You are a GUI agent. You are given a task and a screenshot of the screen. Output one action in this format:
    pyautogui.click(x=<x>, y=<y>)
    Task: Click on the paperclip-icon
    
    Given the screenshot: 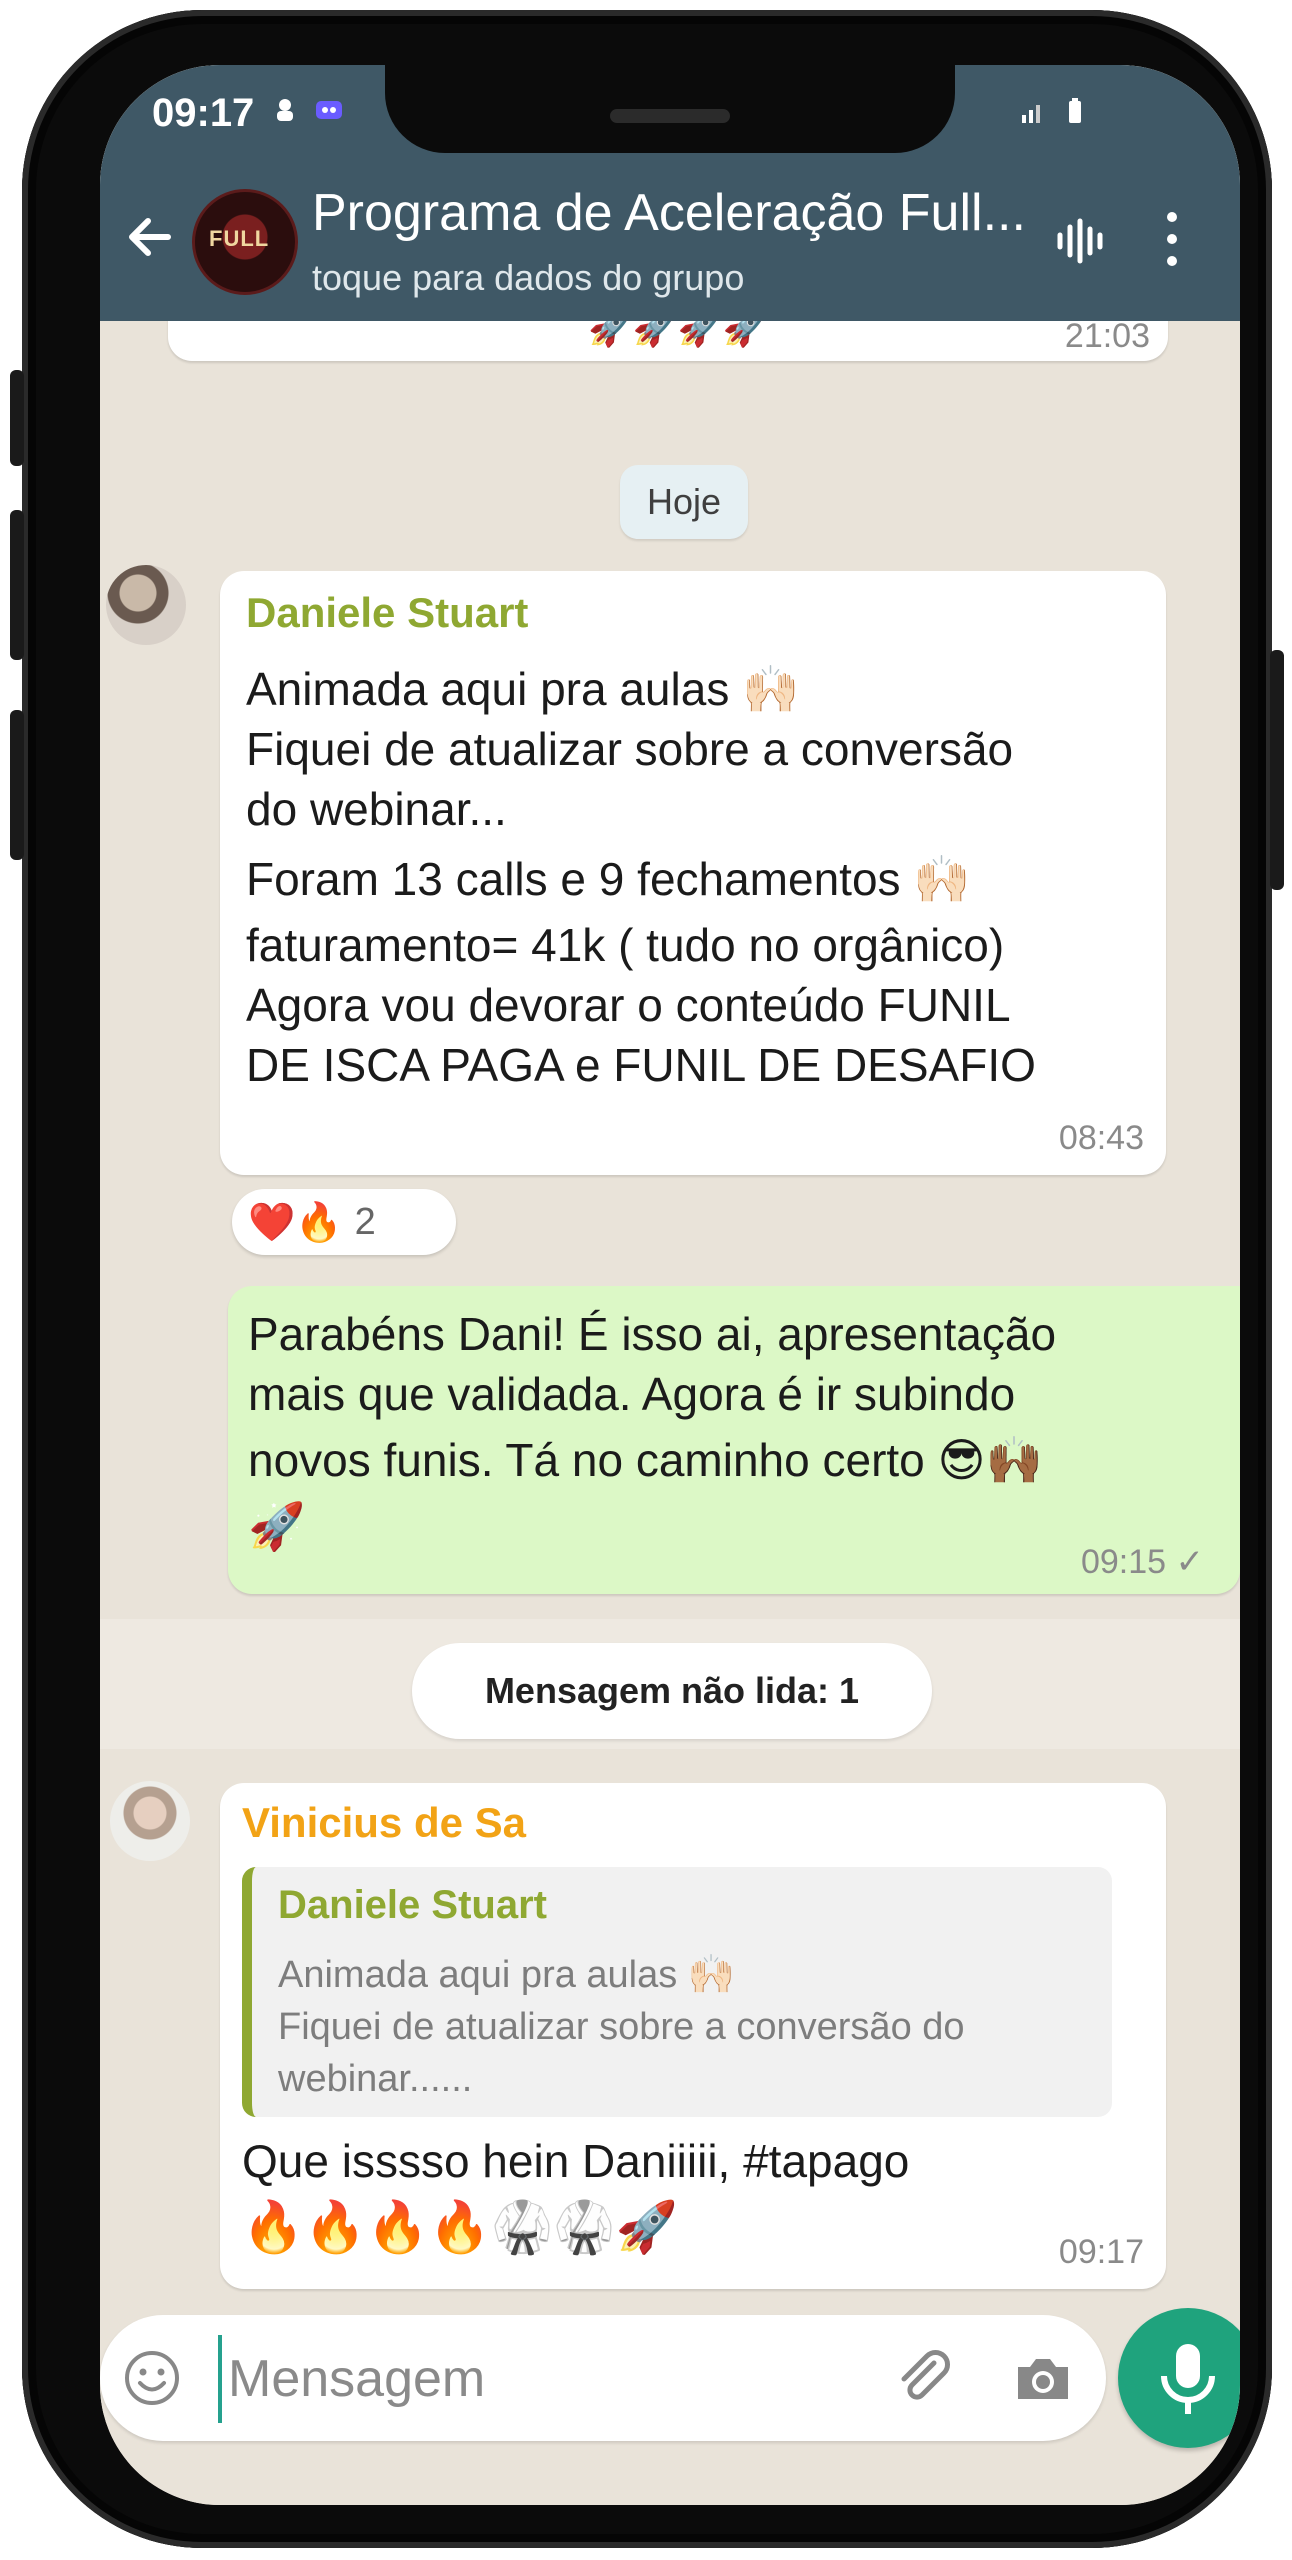 What is the action you would take?
    pyautogui.click(x=923, y=2378)
    